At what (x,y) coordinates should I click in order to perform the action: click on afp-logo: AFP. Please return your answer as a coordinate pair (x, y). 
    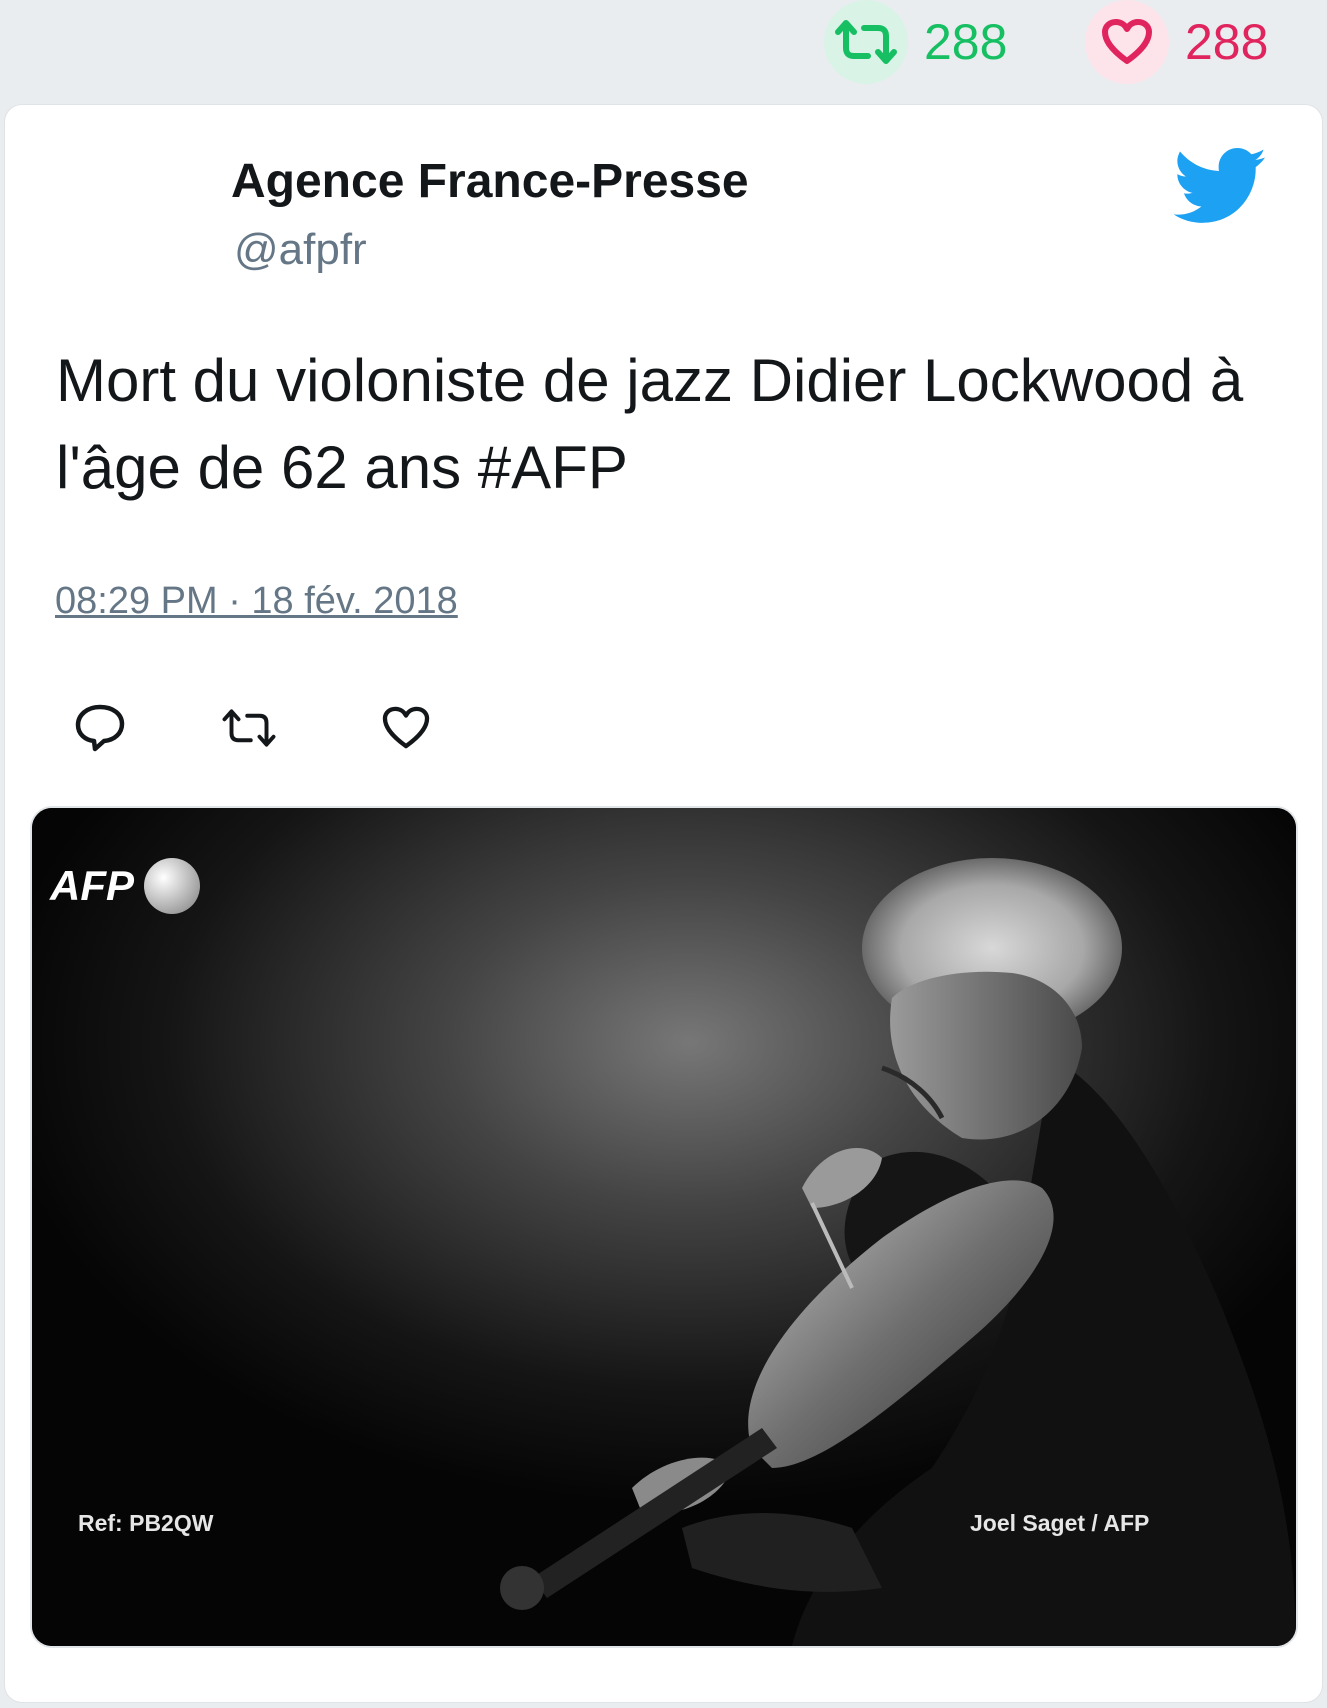
    Looking at the image, I should click on (124, 886).